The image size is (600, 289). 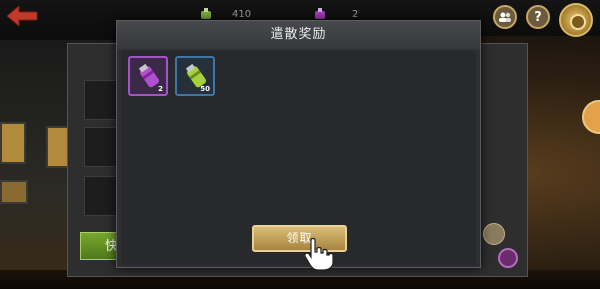 What do you see at coordinates (23, 16) in the screenshot?
I see `back-arrow-icon` at bounding box center [23, 16].